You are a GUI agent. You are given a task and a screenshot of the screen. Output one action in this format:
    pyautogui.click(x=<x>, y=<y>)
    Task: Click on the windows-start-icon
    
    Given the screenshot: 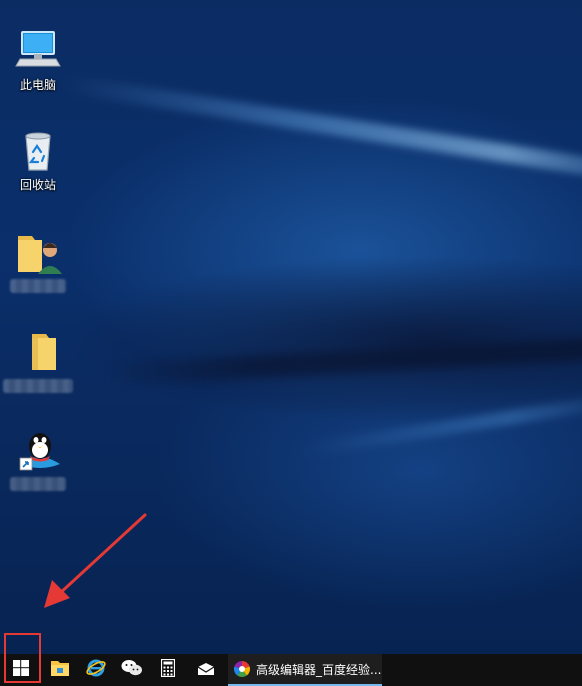 What is the action you would take?
    pyautogui.click(x=21, y=670)
    